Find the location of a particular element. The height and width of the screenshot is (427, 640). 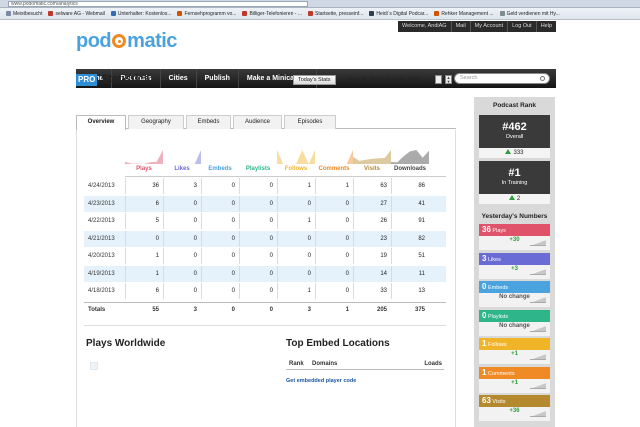

cell-visits: 63 is located at coordinates (383, 186).